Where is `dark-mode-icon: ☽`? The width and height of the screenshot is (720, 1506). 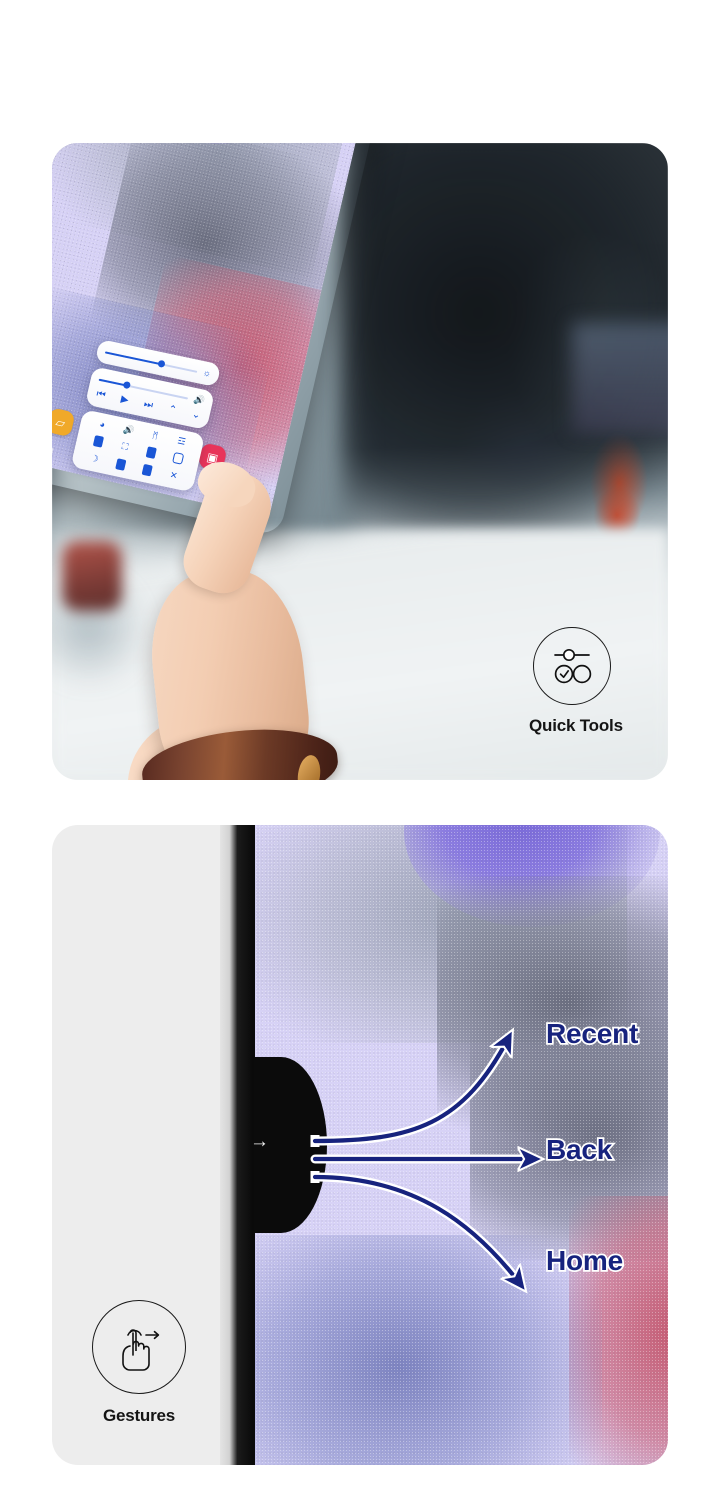 dark-mode-icon: ☽ is located at coordinates (94, 458).